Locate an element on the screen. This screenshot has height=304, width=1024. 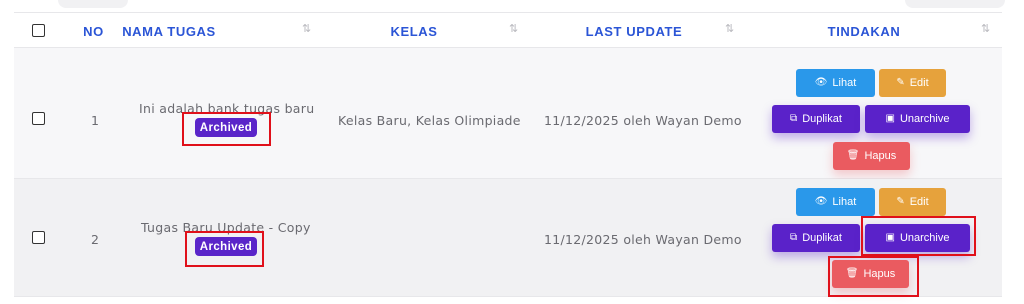
task-kelas: Kelas Baru, Kelas Olimpiade is located at coordinates (429, 120).